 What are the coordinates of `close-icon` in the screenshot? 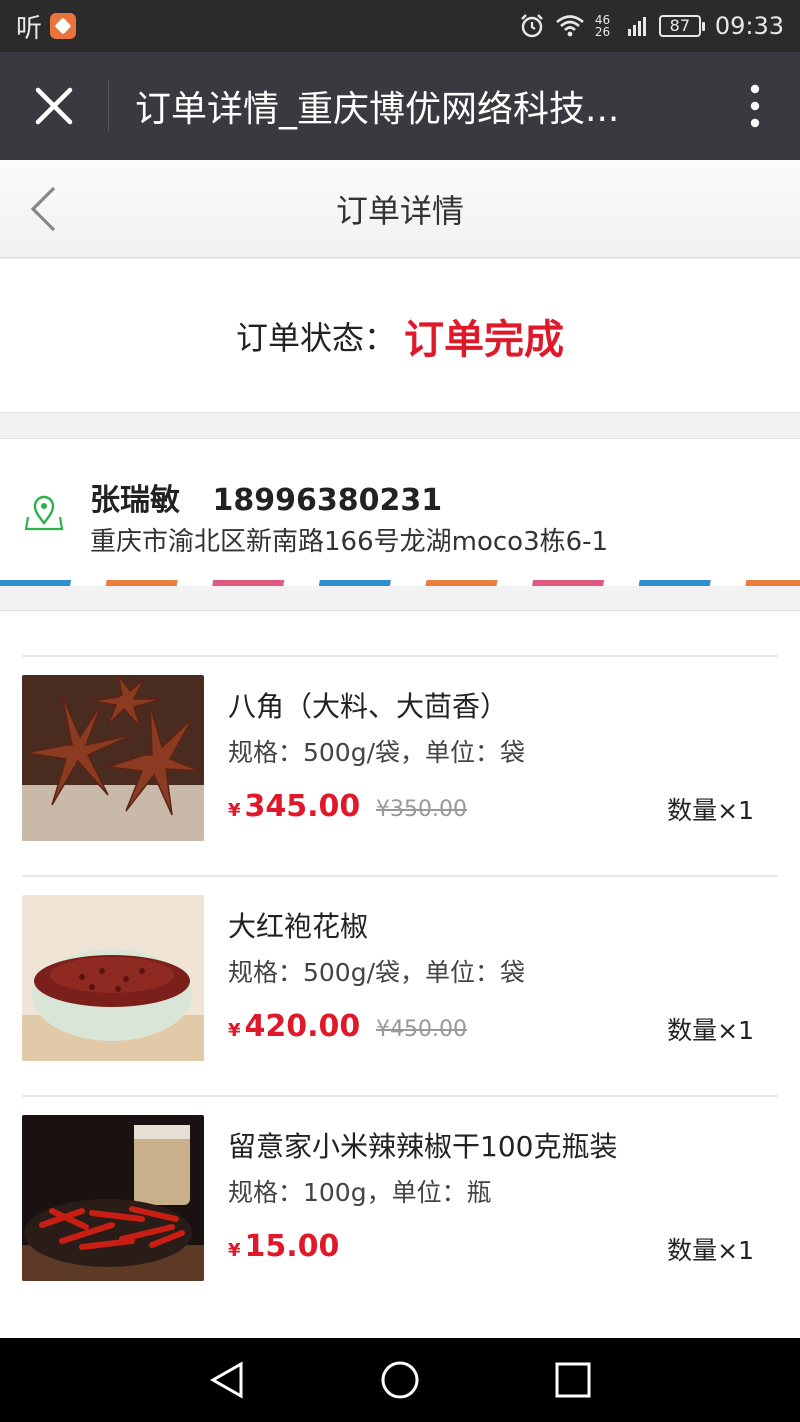 It's located at (54, 106).